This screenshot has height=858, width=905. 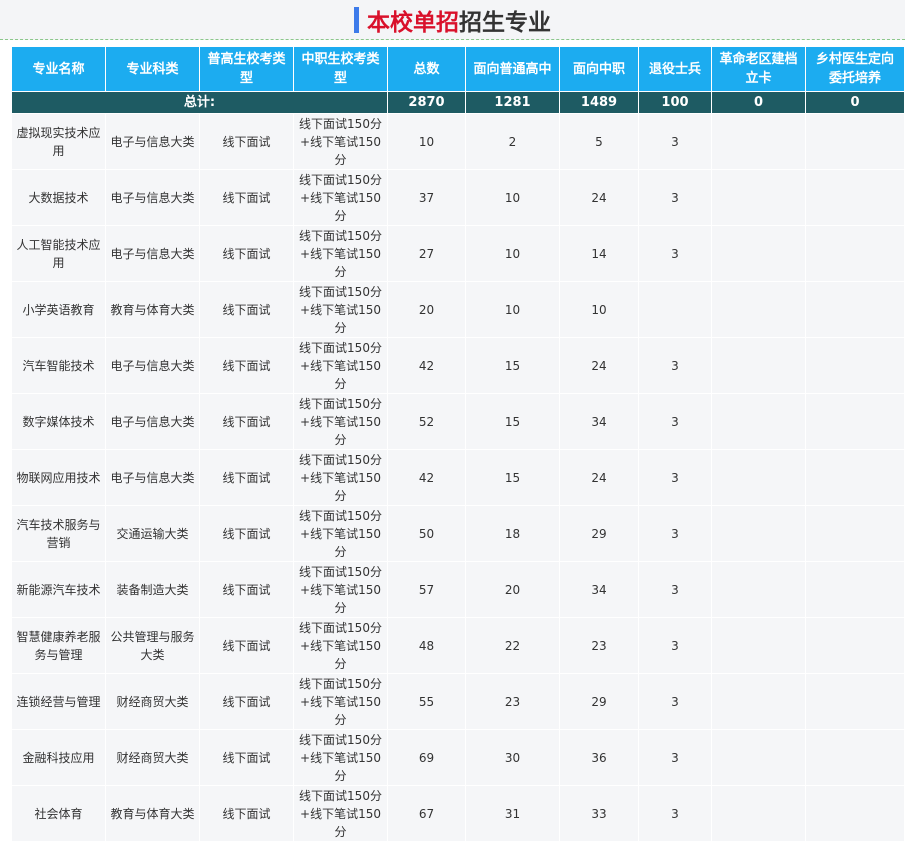 I want to click on total-cell: 55, so click(x=426, y=701).